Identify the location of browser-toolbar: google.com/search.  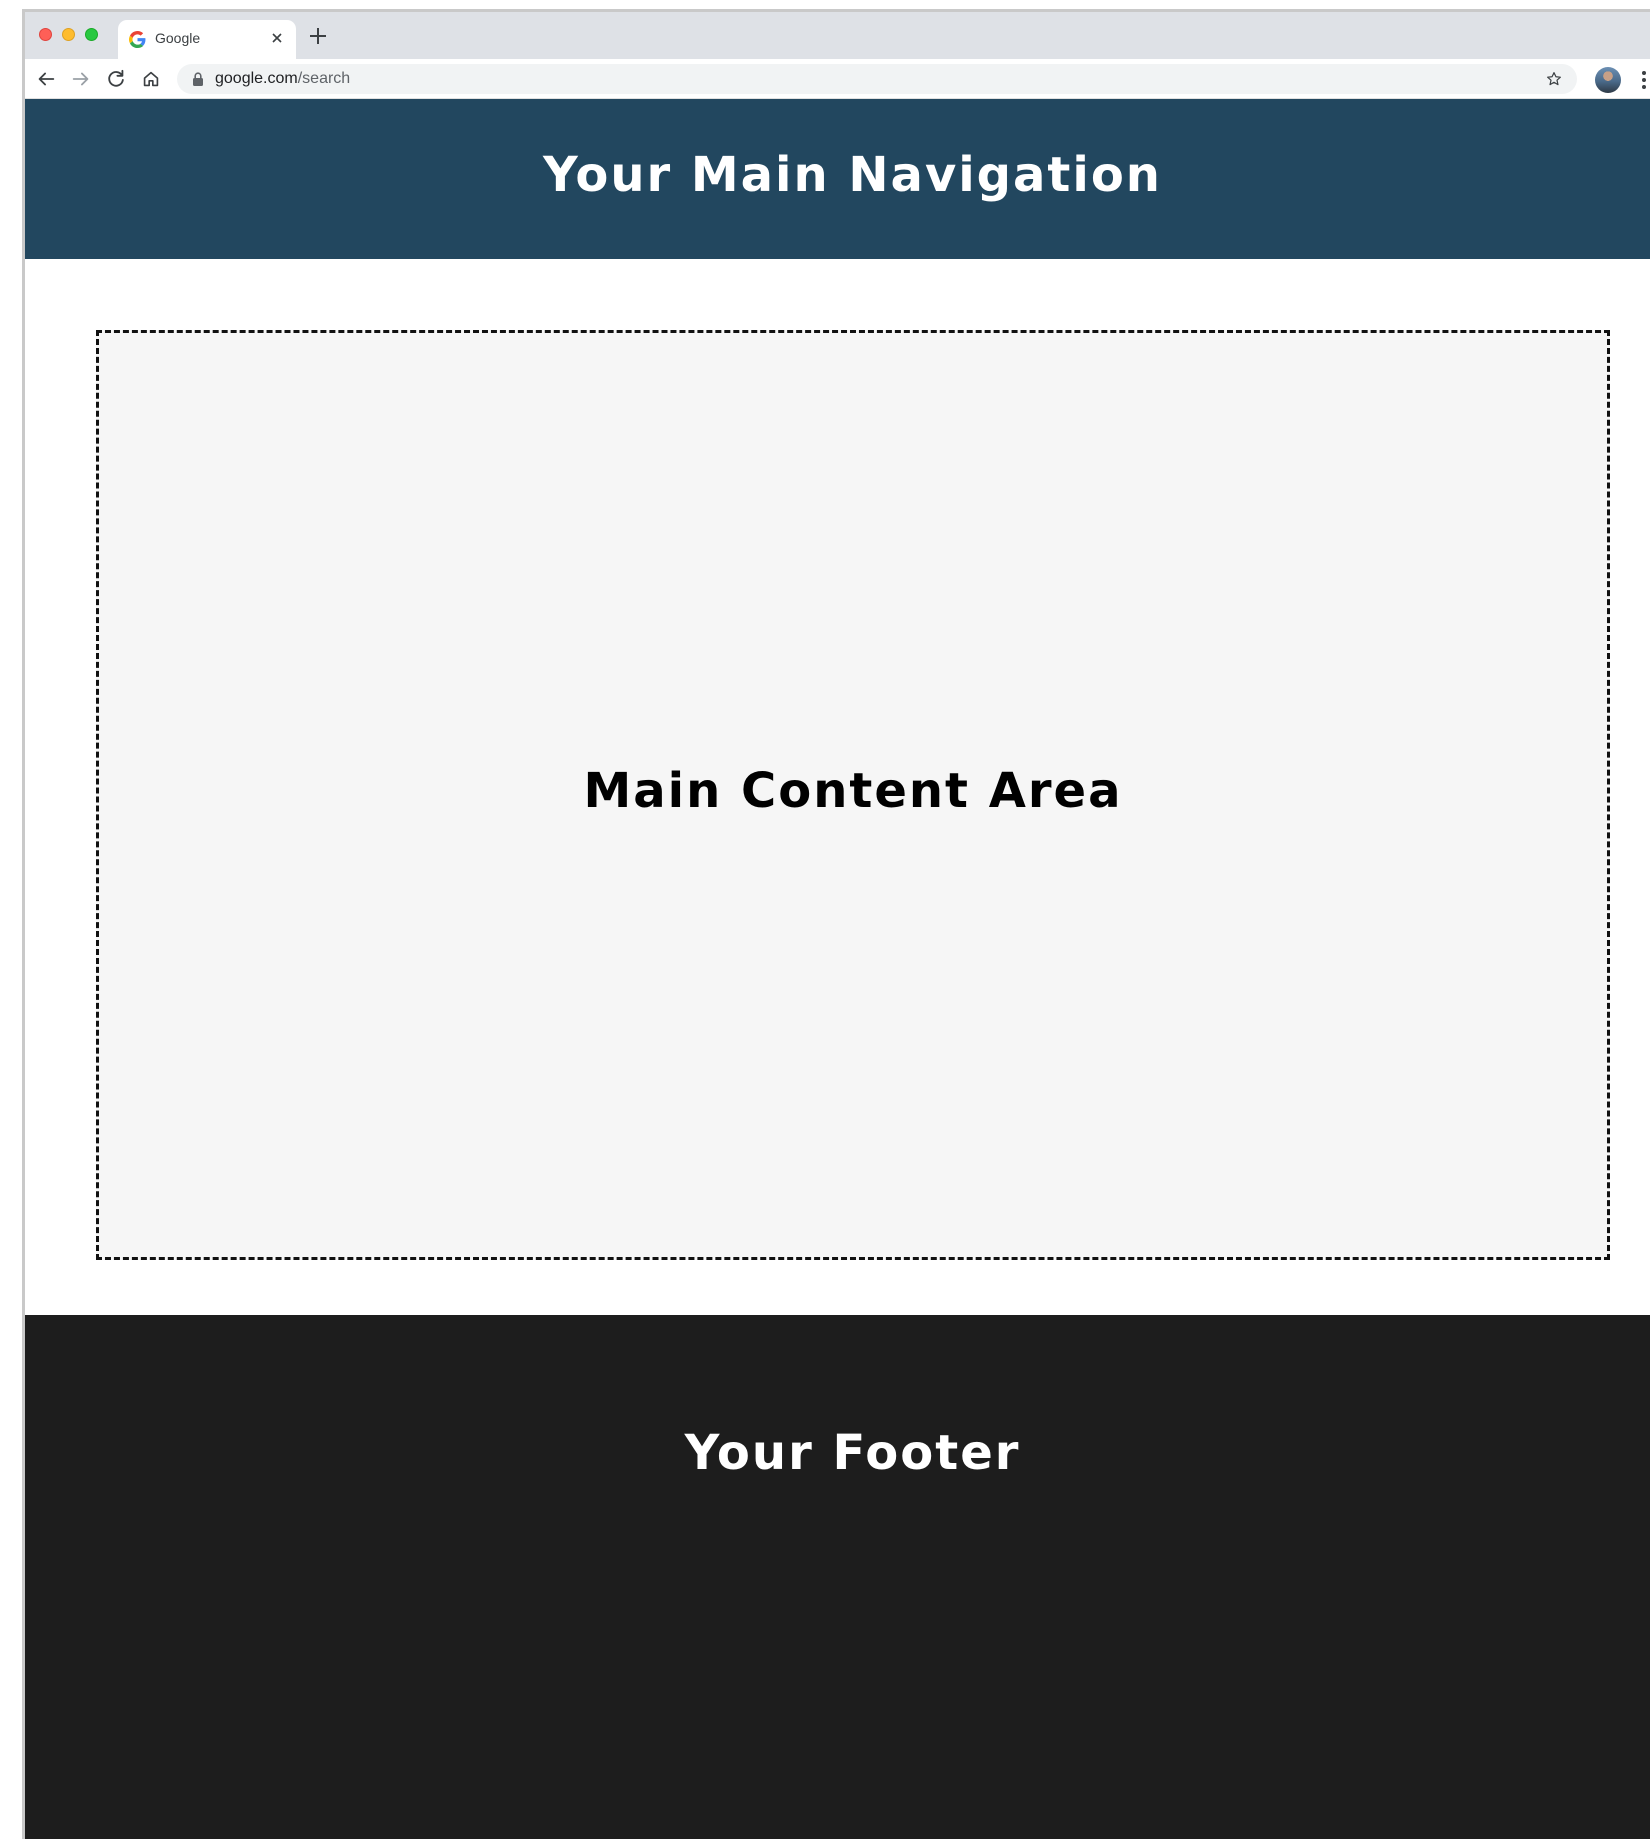
(837, 79).